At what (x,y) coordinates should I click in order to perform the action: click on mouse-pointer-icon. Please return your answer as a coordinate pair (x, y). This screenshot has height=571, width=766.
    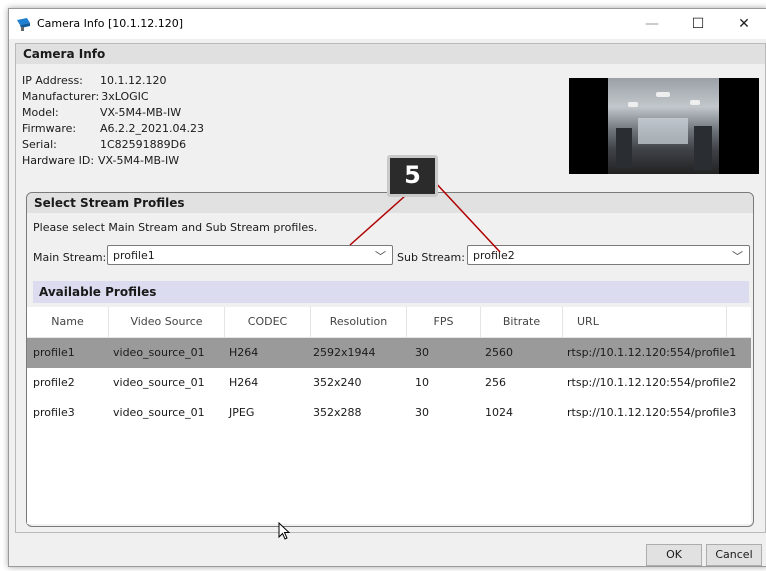
    Looking at the image, I should click on (284, 531).